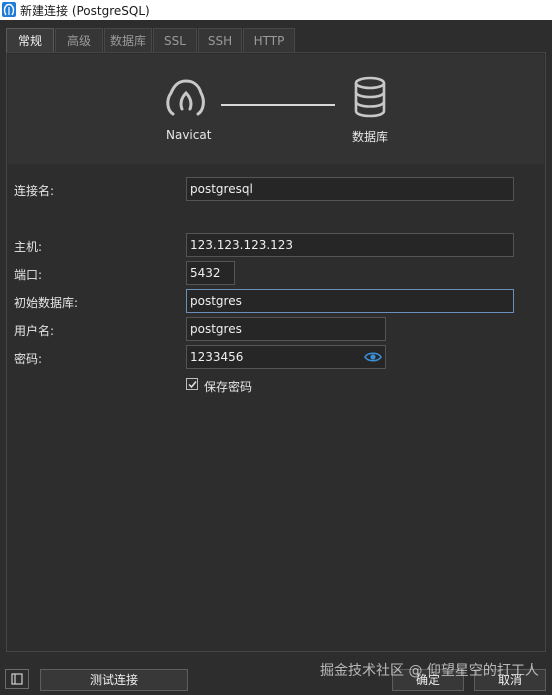 Image resolution: width=552 pixels, height=695 pixels. What do you see at coordinates (85, 11) in the screenshot?
I see `window-title: 新建连接 (PostgreSQL)` at bounding box center [85, 11].